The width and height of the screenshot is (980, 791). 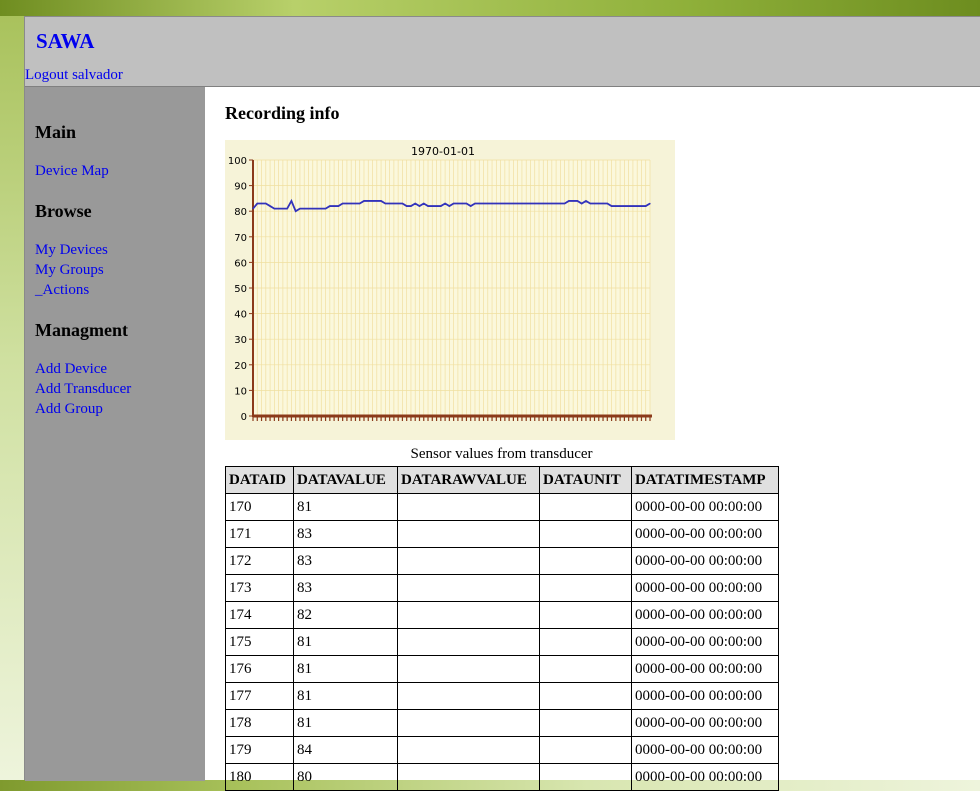 What do you see at coordinates (259, 696) in the screenshot?
I see `table-cell-dataid: 177` at bounding box center [259, 696].